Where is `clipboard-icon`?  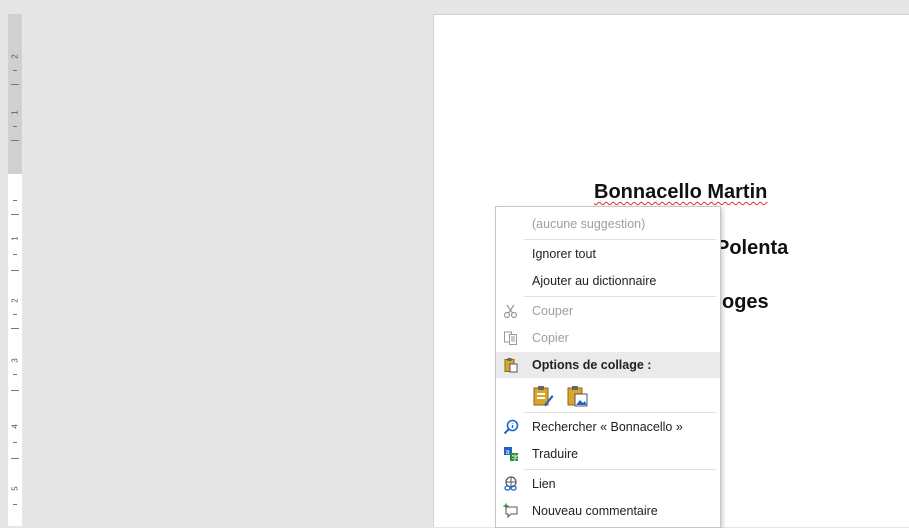 clipboard-icon is located at coordinates (511, 365).